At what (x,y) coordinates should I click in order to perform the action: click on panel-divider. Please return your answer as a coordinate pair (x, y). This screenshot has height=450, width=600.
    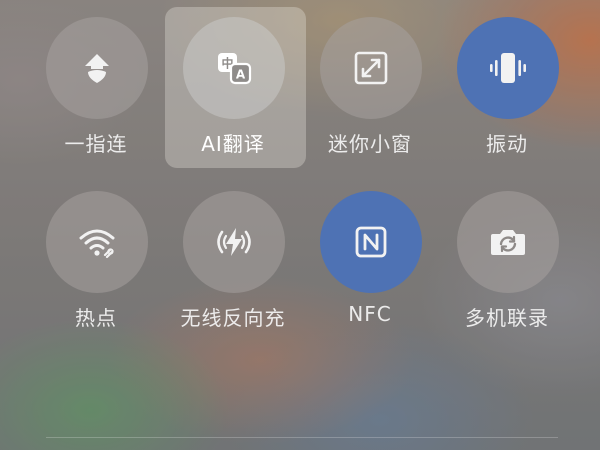
    Looking at the image, I should click on (302, 437).